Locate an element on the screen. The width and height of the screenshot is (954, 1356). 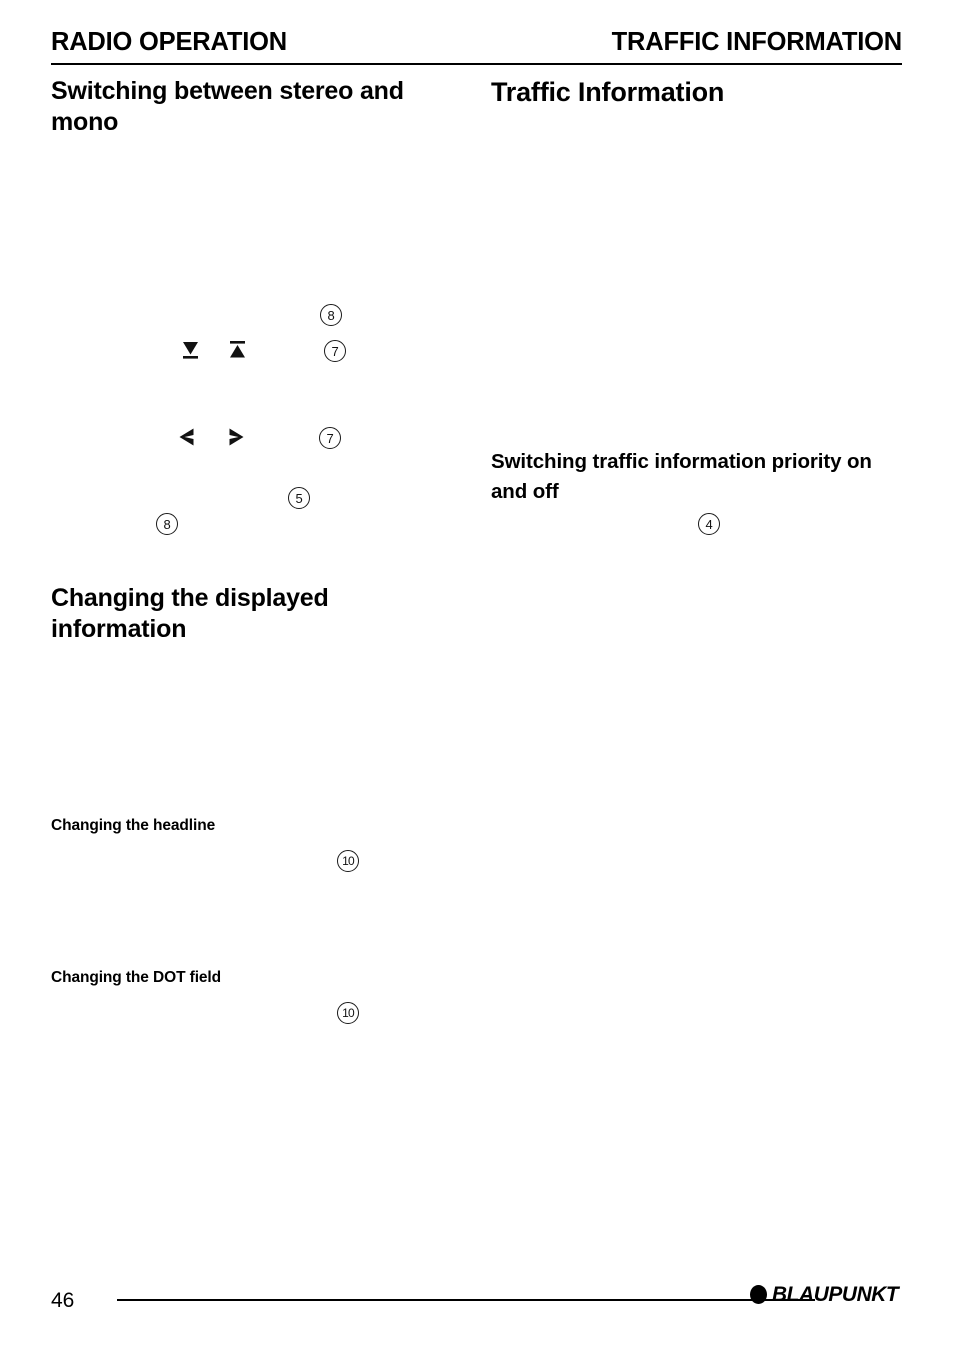
footer-rule is located at coordinates (466, 1300).